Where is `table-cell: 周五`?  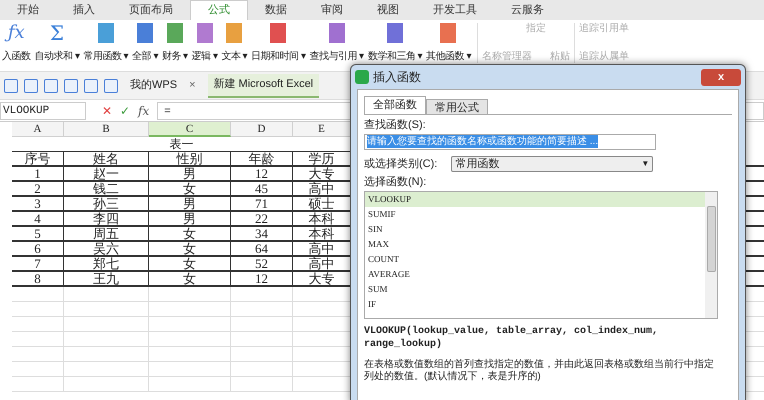 table-cell: 周五 is located at coordinates (106, 233).